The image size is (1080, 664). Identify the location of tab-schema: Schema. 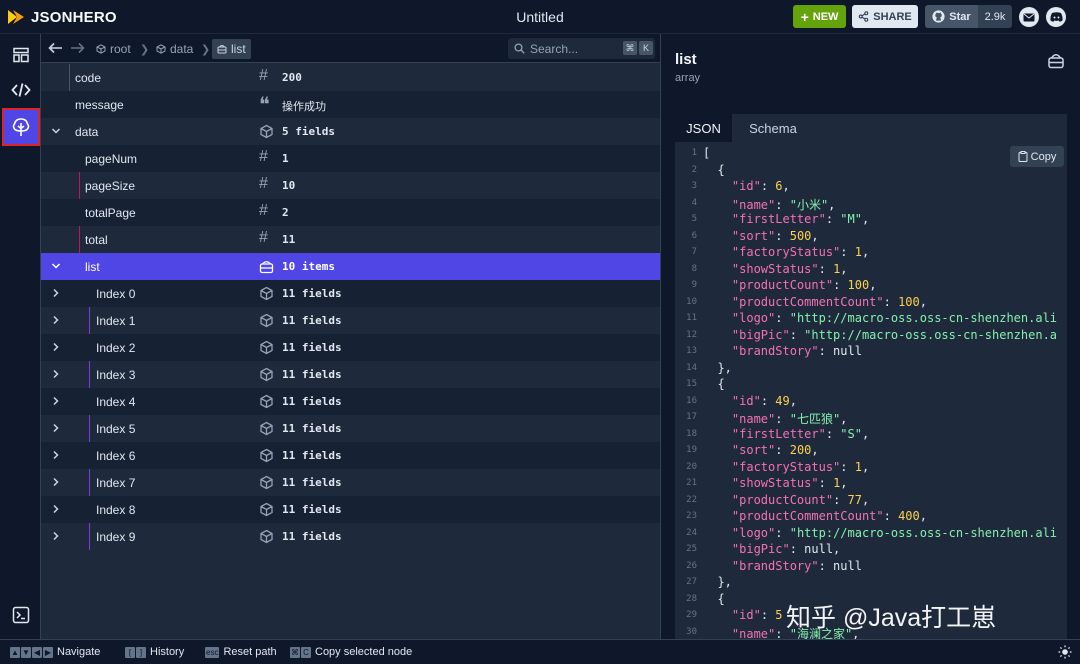
(773, 128).